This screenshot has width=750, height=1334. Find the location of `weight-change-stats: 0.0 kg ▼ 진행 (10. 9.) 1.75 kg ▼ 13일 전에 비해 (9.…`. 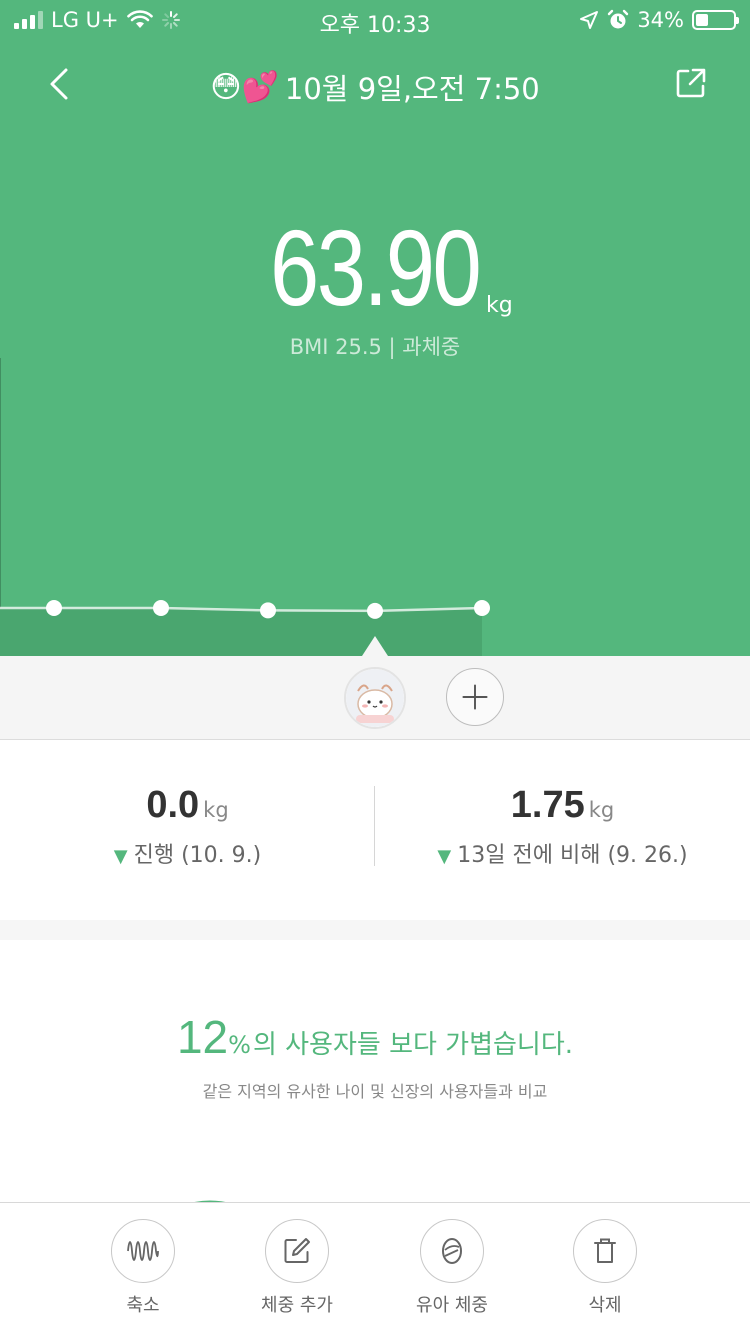

weight-change-stats: 0.0 kg ▼ 진행 (10. 9.) 1.75 kg ▼ 13일 전에 비해 (9.… is located at coordinates (375, 830).